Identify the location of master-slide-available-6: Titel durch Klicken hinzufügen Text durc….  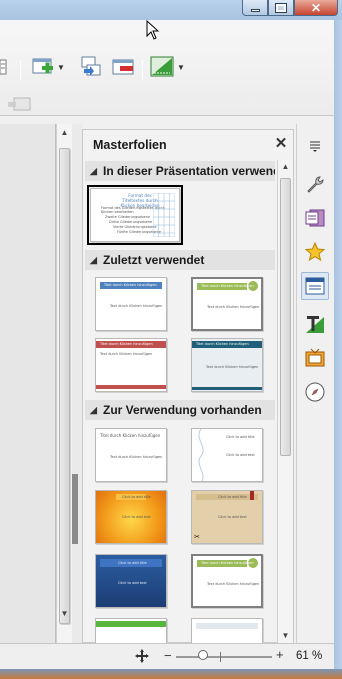
(227, 581).